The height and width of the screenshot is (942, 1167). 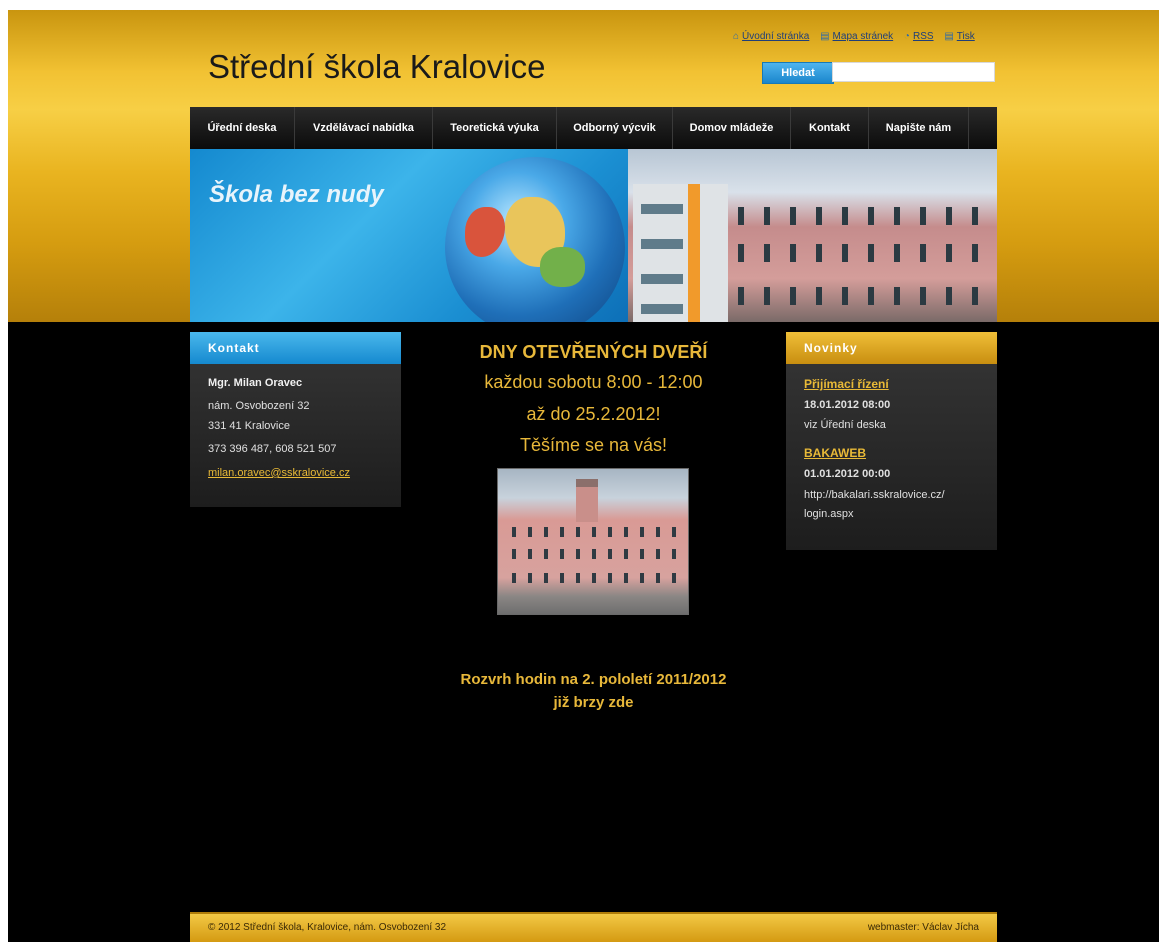 I want to click on search-button: Hledat, so click(x=798, y=73).